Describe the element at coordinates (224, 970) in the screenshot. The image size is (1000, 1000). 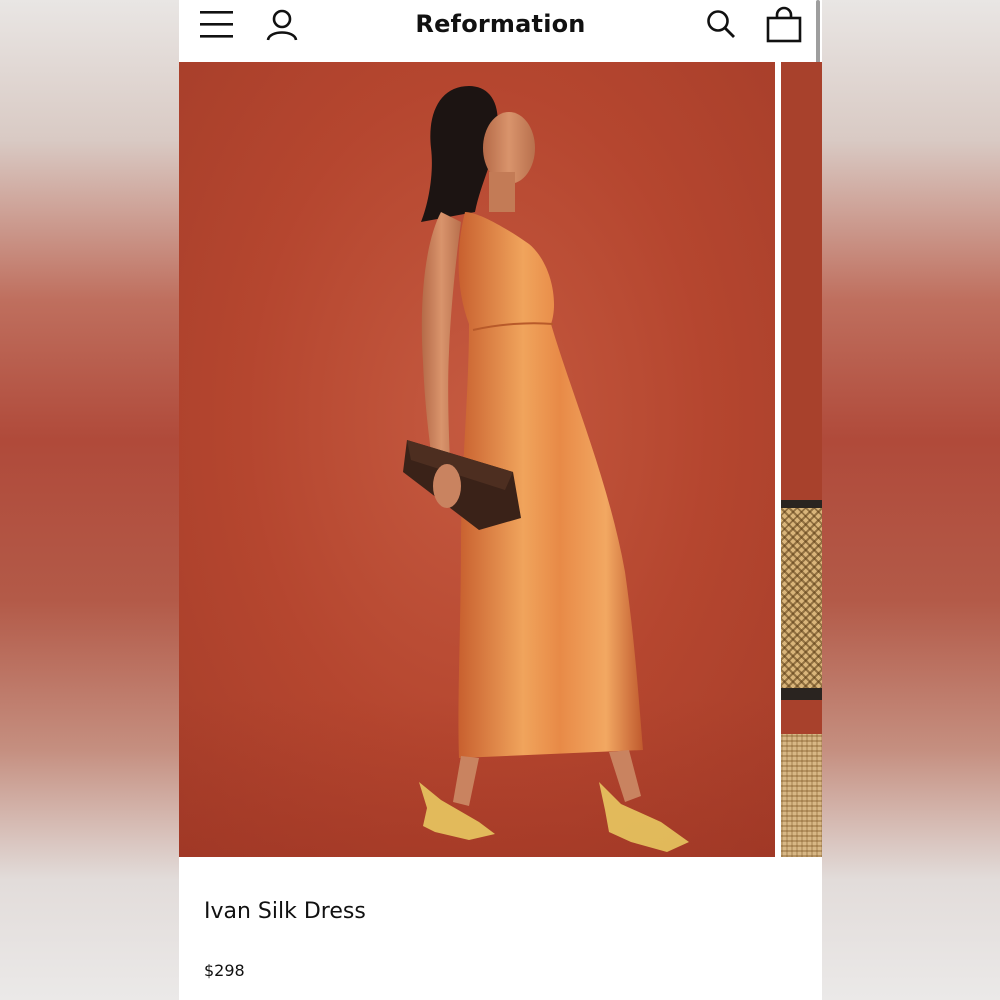
I see `product-price: $298` at that location.